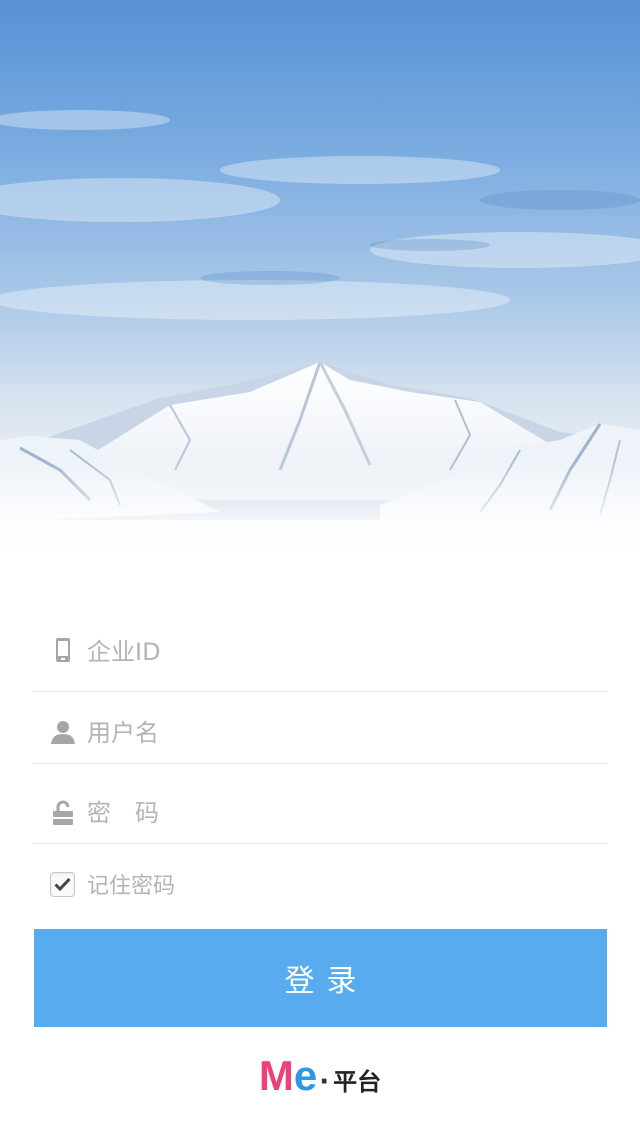 The width and height of the screenshot is (640, 1130). What do you see at coordinates (320, 978) in the screenshot?
I see `login-button: 登录` at bounding box center [320, 978].